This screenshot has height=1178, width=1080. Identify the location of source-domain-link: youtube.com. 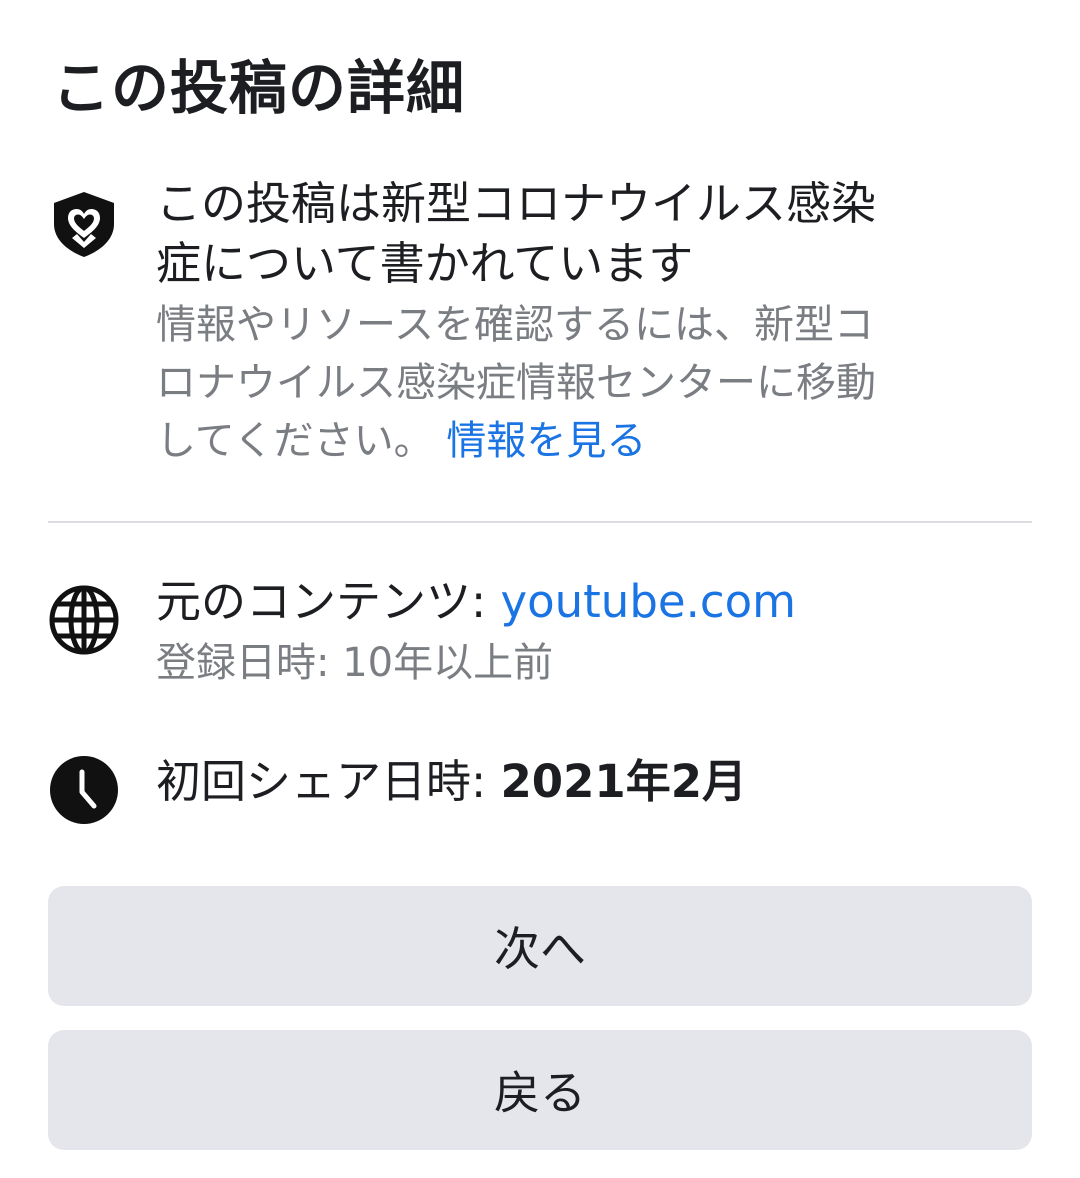
(648, 601).